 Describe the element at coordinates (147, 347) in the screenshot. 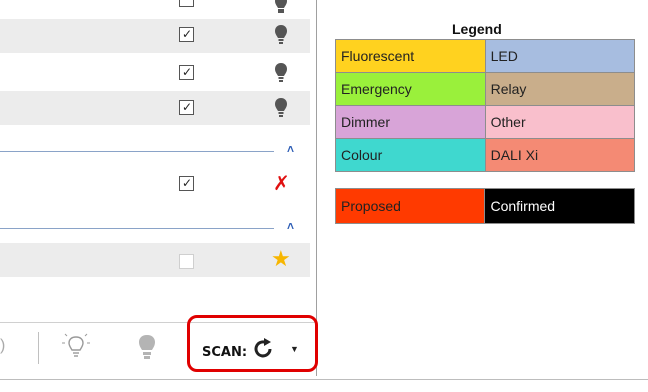

I see `bulb-filled-icon` at that location.